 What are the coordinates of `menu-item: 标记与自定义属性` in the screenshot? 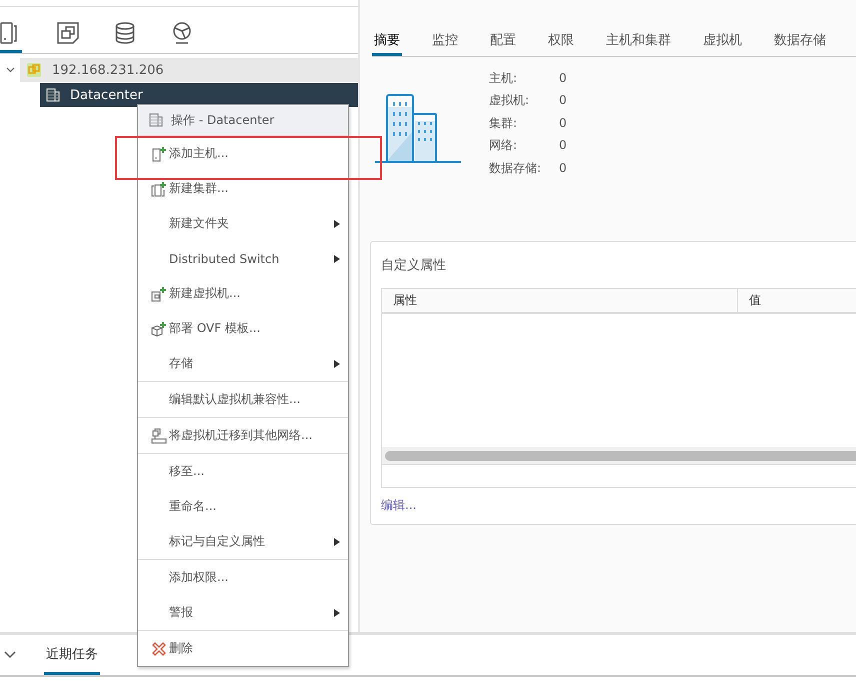 It's located at (243, 541).